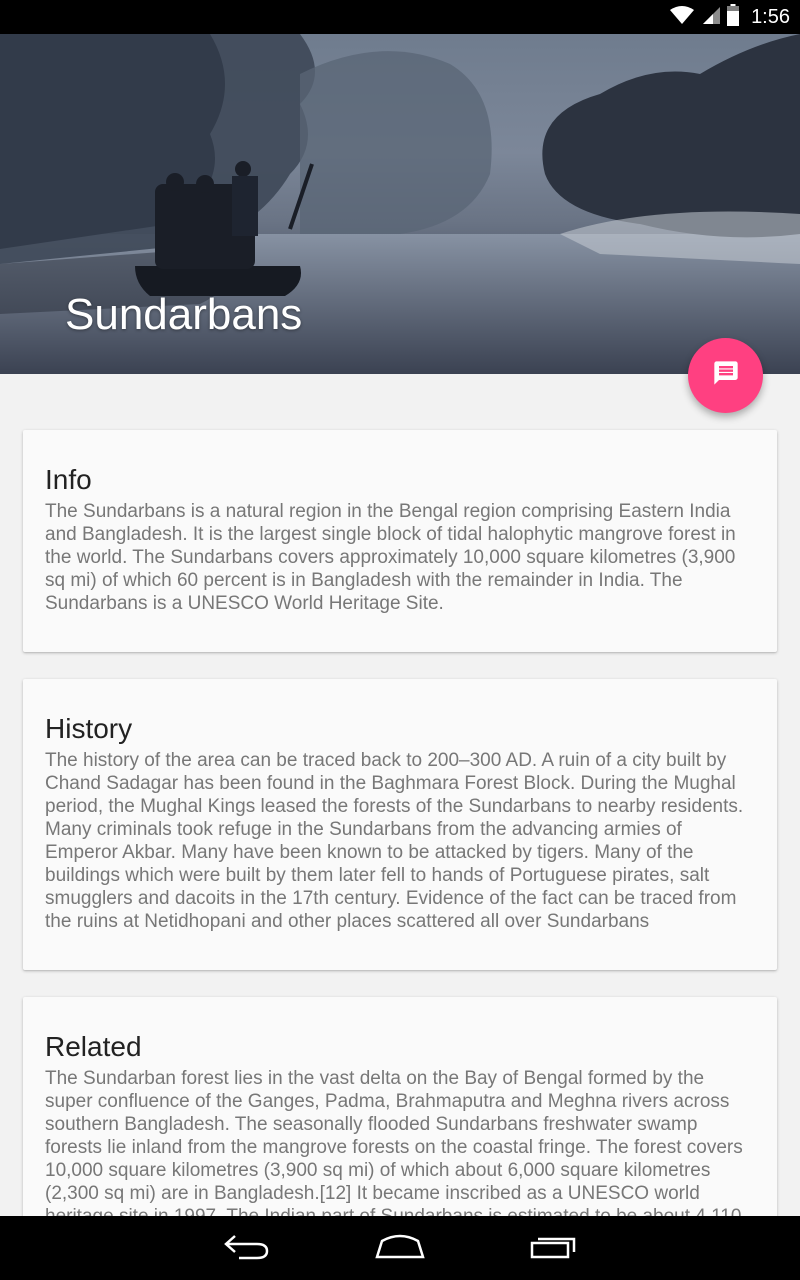 The height and width of the screenshot is (1280, 800). What do you see at coordinates (711, 17) in the screenshot?
I see `cell-signal-icon` at bounding box center [711, 17].